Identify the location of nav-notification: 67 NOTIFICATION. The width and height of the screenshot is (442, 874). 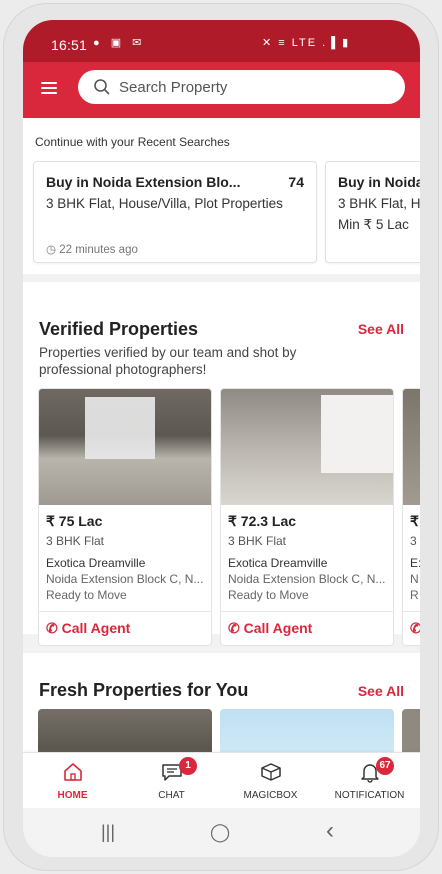
(369, 781).